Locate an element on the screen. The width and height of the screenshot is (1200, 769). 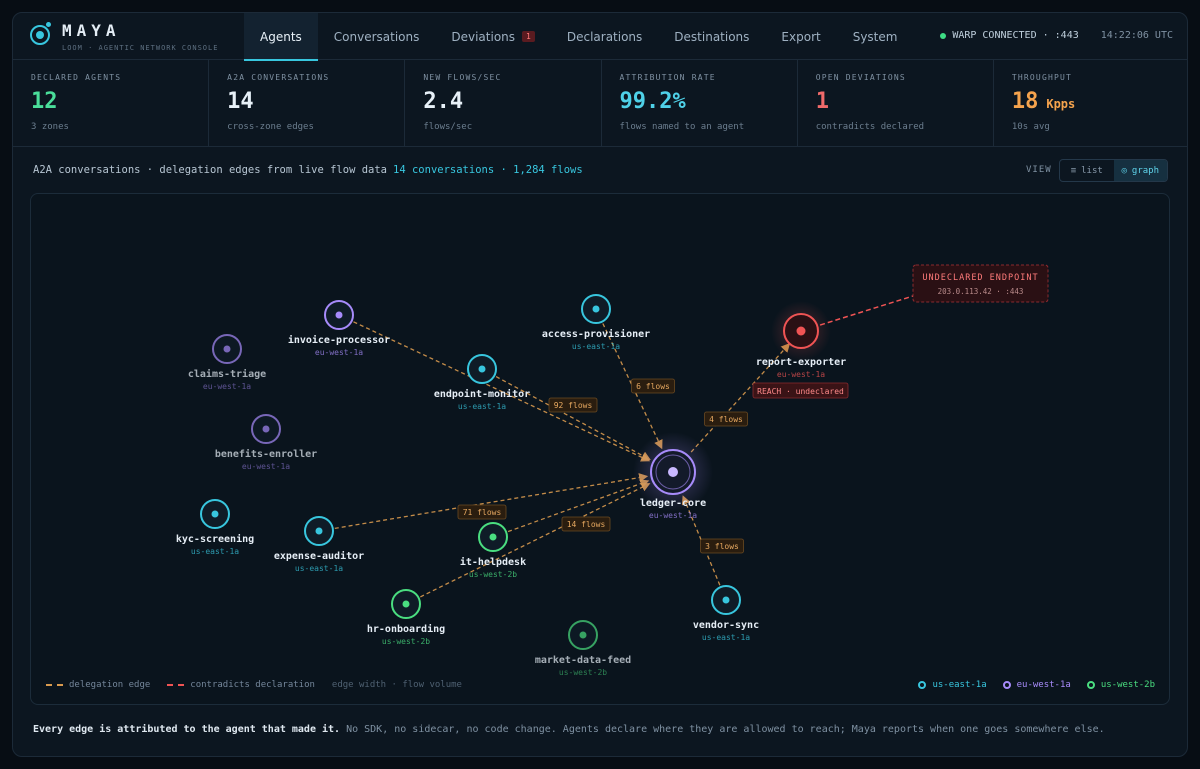
agent-name: access-provisioner is located at coordinates (596, 334).